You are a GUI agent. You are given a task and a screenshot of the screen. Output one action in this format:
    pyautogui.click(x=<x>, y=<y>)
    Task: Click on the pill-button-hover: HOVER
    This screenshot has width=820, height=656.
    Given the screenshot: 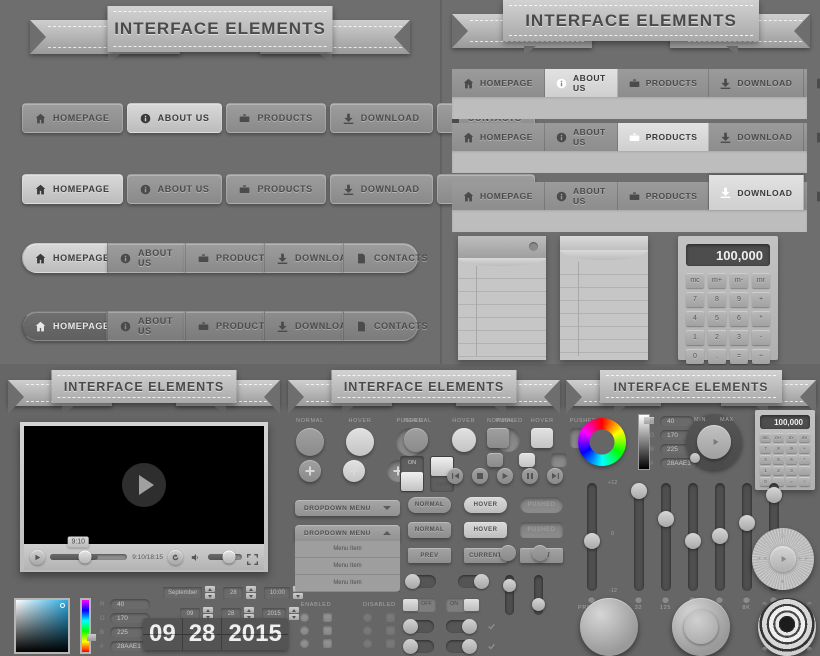 What is the action you would take?
    pyautogui.click(x=485, y=505)
    